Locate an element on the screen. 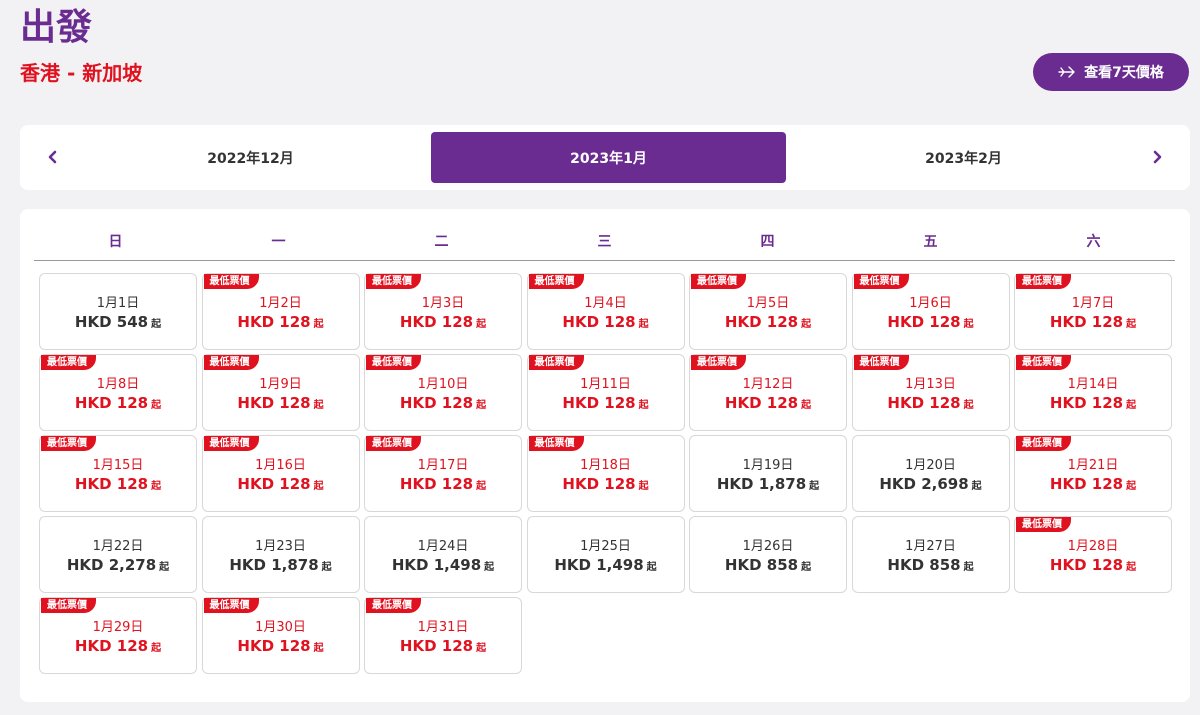 This screenshot has height=715, width=1200. day-date: 1月9日 is located at coordinates (280, 384).